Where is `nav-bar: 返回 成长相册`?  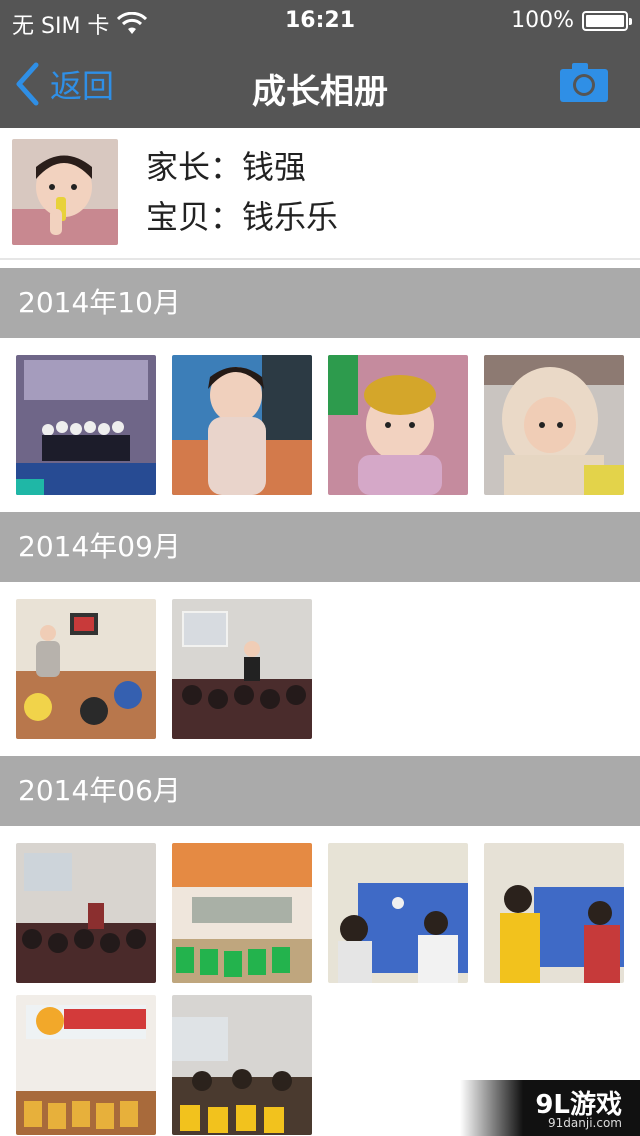 nav-bar: 返回 成长相册 is located at coordinates (320, 84).